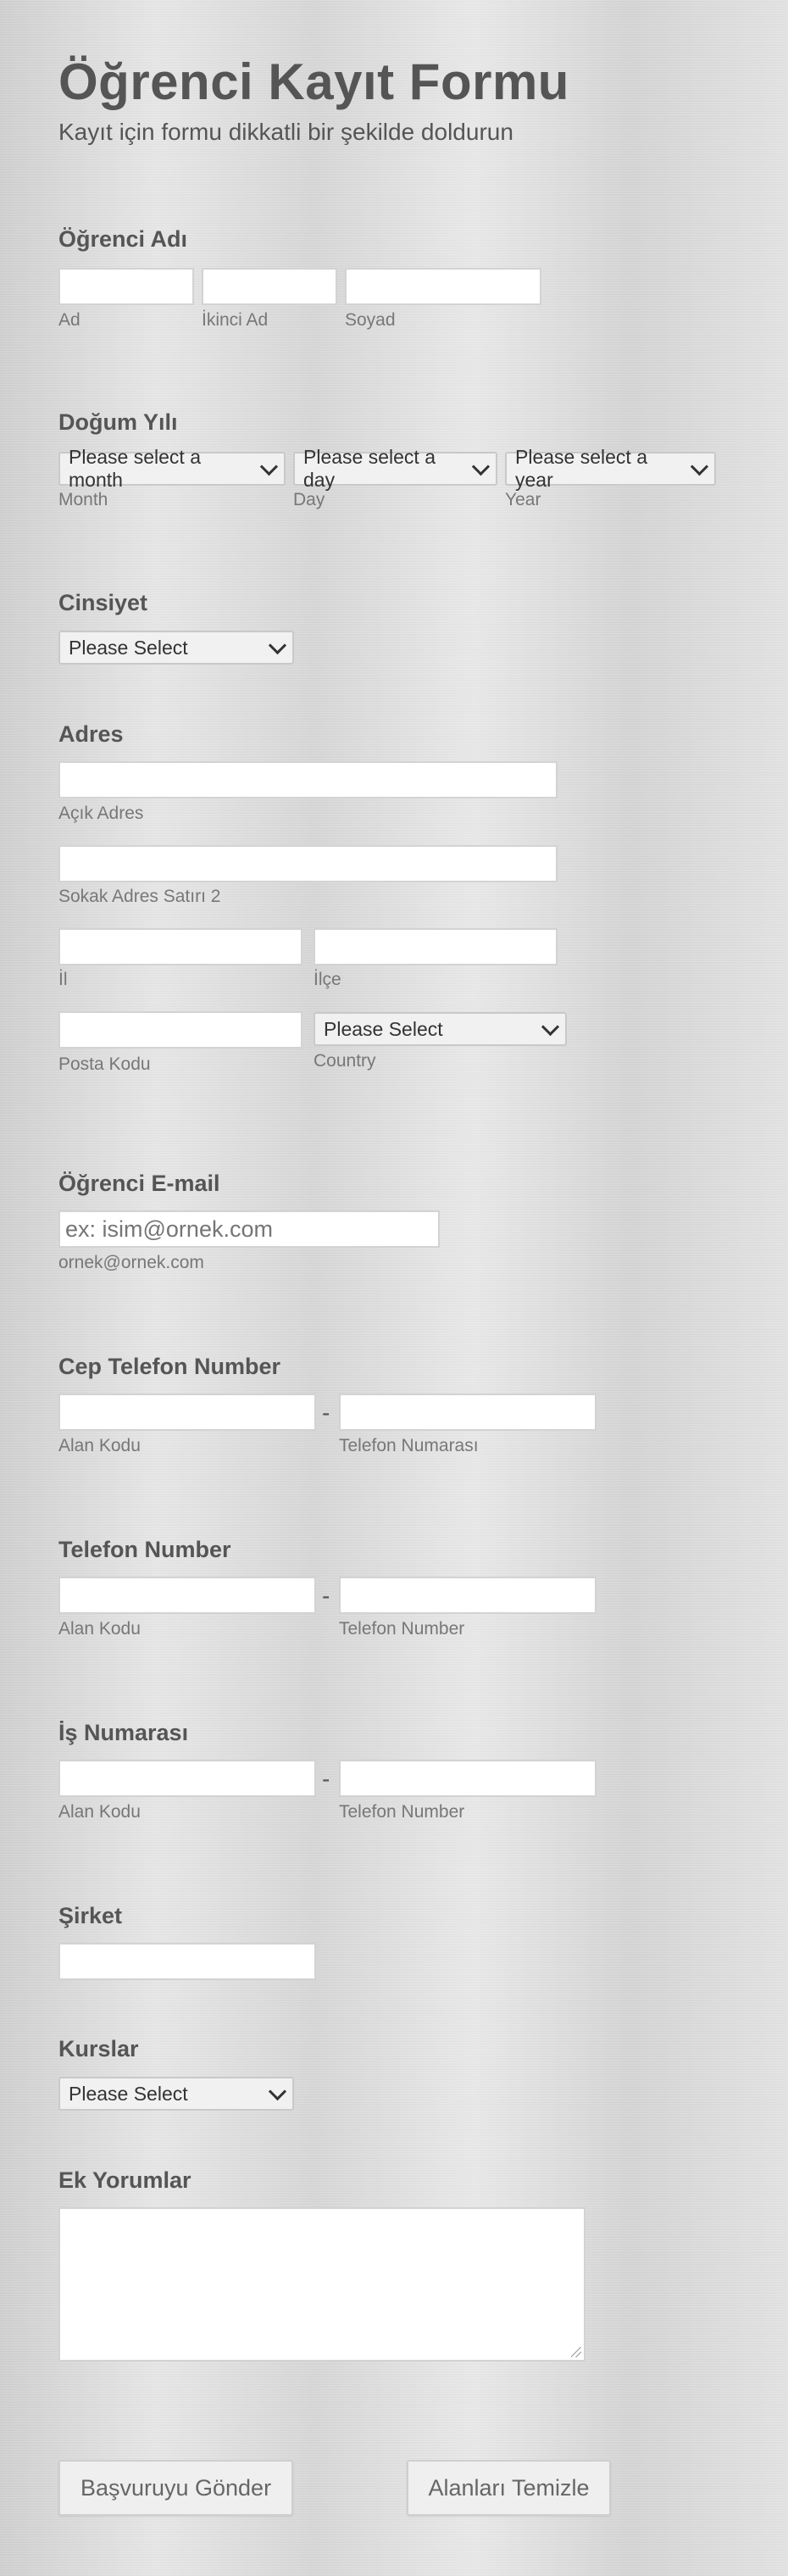 Image resolution: width=788 pixels, height=2576 pixels. What do you see at coordinates (118, 422) in the screenshot?
I see `birth-year-label: Doğum Yılı` at bounding box center [118, 422].